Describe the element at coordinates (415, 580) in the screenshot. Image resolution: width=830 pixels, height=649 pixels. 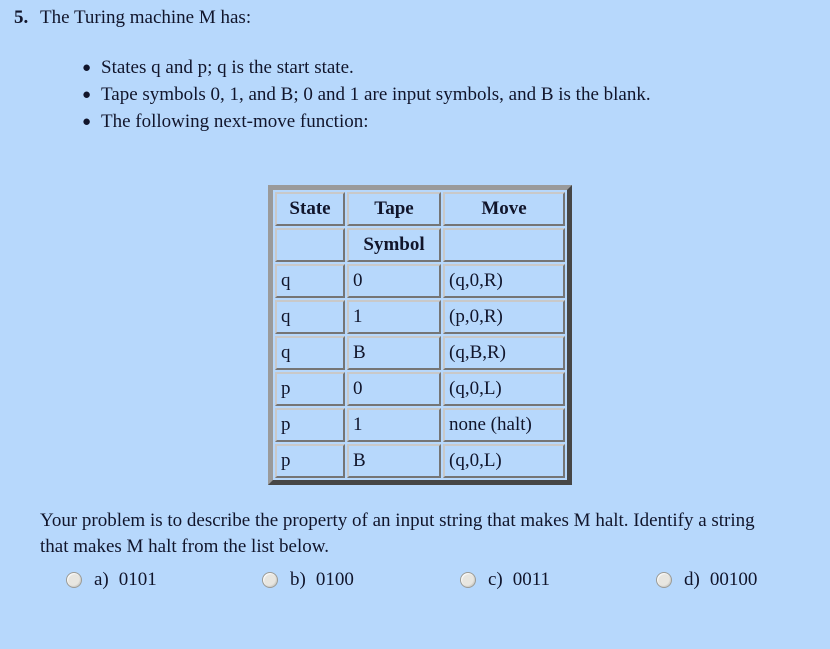
I see `answer-options-group: a) 0101 b) 0100 c) 0011 d) 00100` at that location.